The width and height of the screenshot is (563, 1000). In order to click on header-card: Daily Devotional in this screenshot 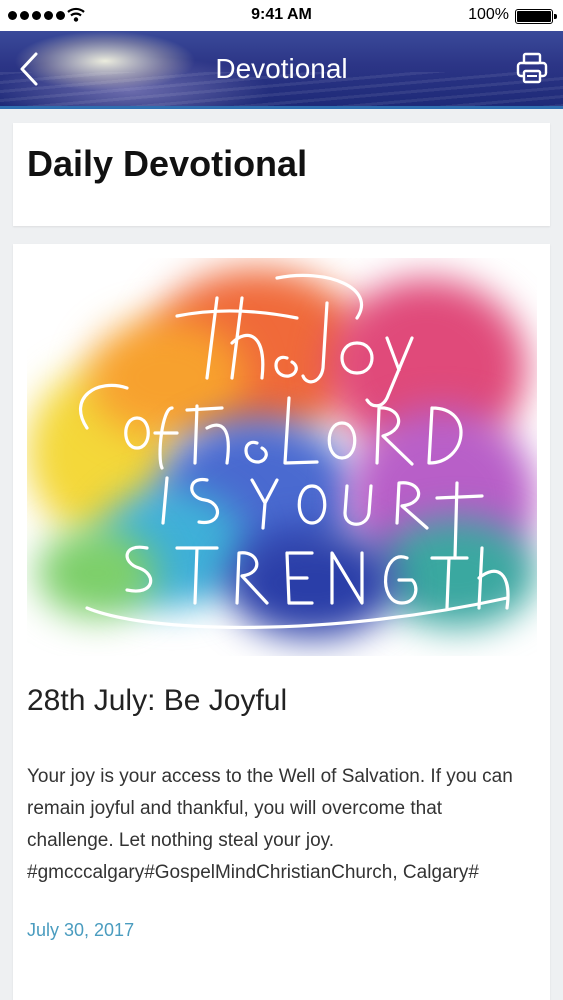, I will do `click(281, 174)`.